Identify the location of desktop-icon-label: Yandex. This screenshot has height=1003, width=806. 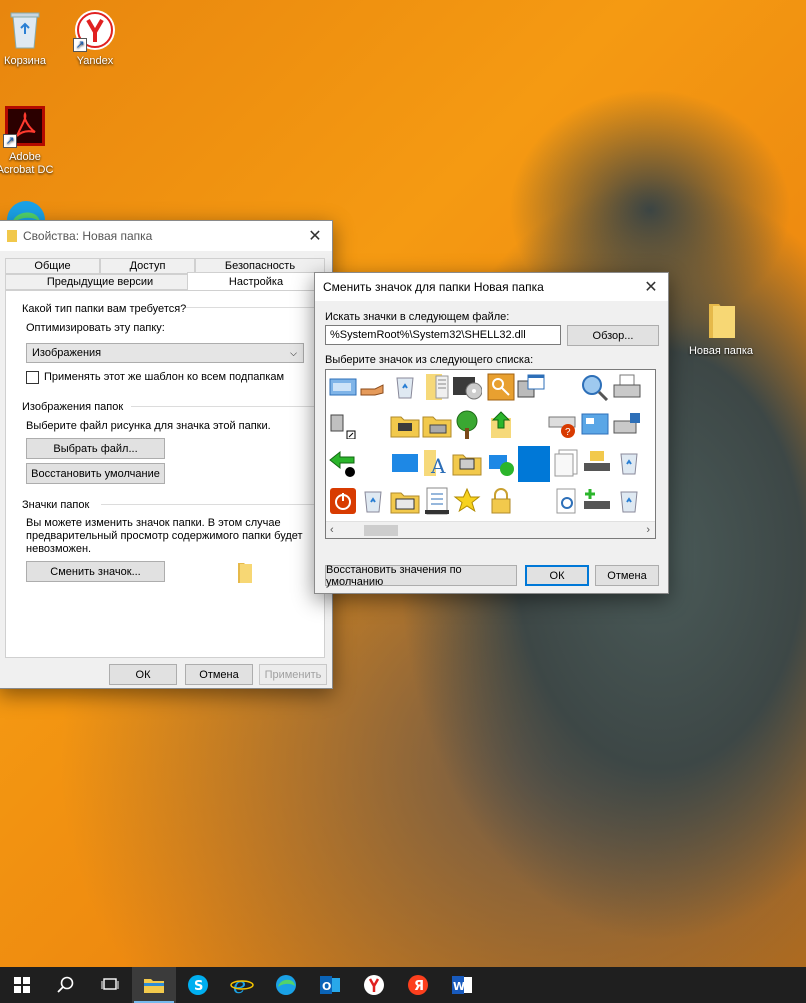
(95, 61).